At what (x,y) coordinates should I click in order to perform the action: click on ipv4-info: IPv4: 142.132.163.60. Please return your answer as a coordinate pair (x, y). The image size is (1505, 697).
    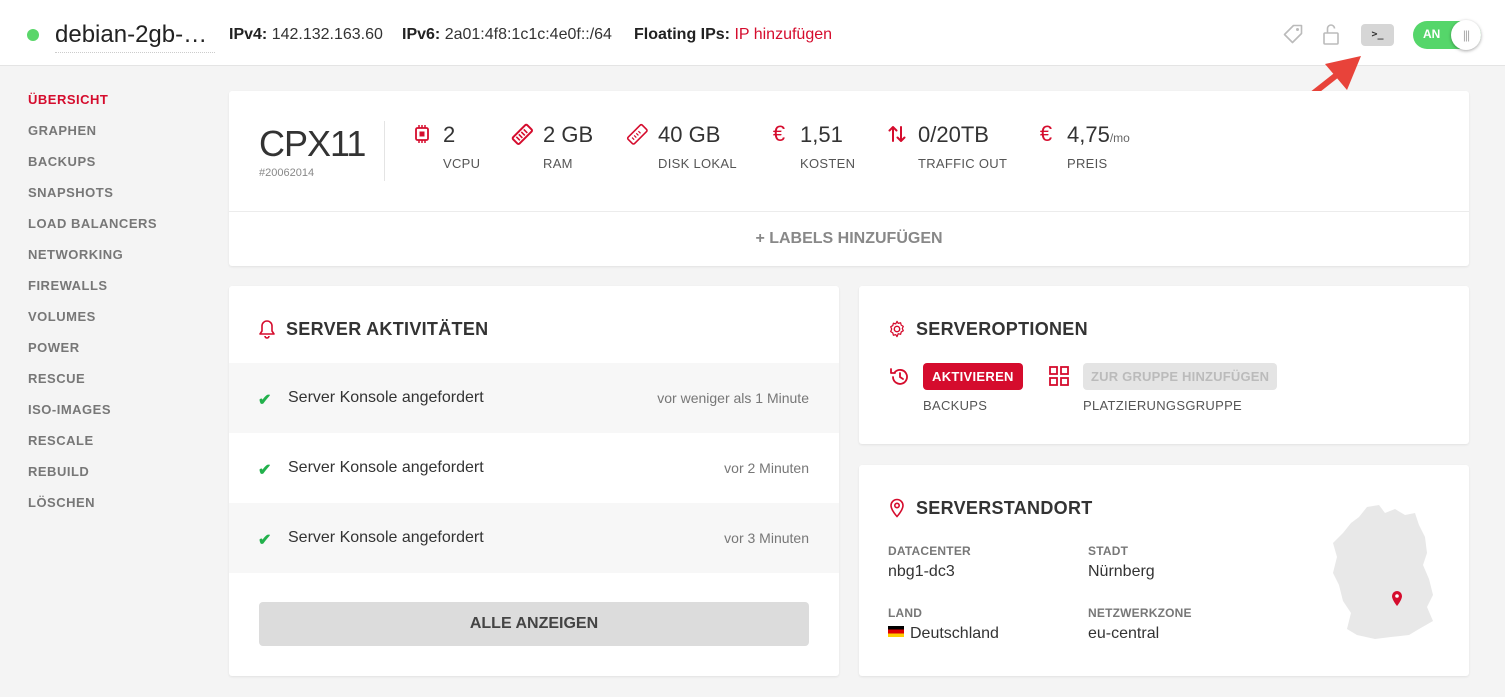
    Looking at the image, I should click on (306, 35).